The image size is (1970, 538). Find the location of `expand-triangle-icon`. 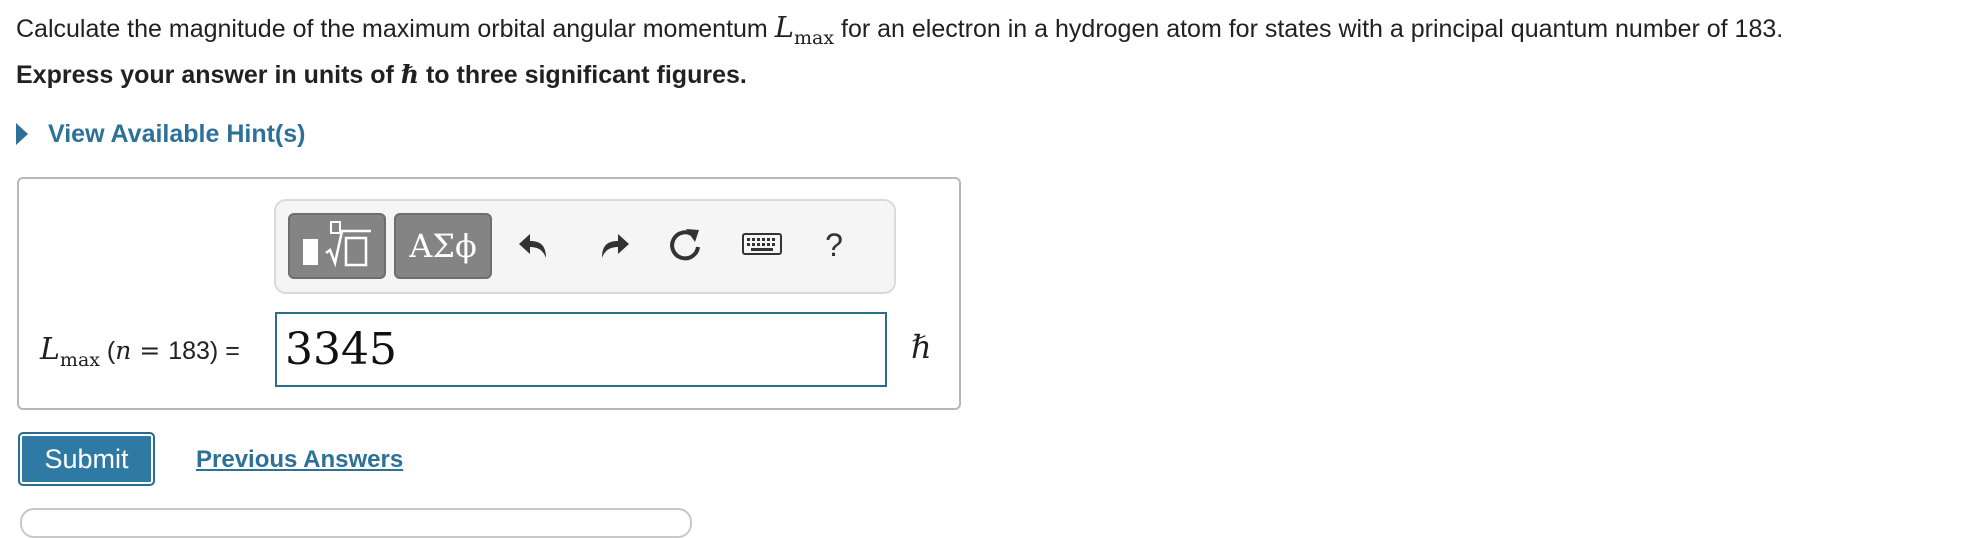

expand-triangle-icon is located at coordinates (22, 134).